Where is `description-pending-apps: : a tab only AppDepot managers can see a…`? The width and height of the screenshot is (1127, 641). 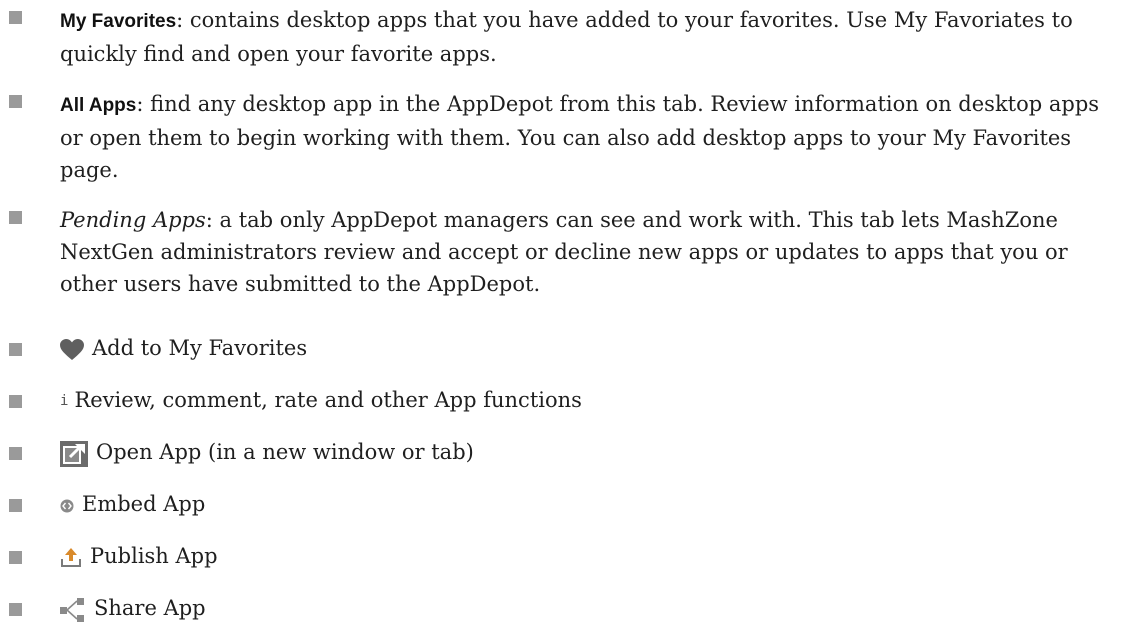
description-pending-apps: : a tab only AppDepot managers can see a… is located at coordinates (564, 252).